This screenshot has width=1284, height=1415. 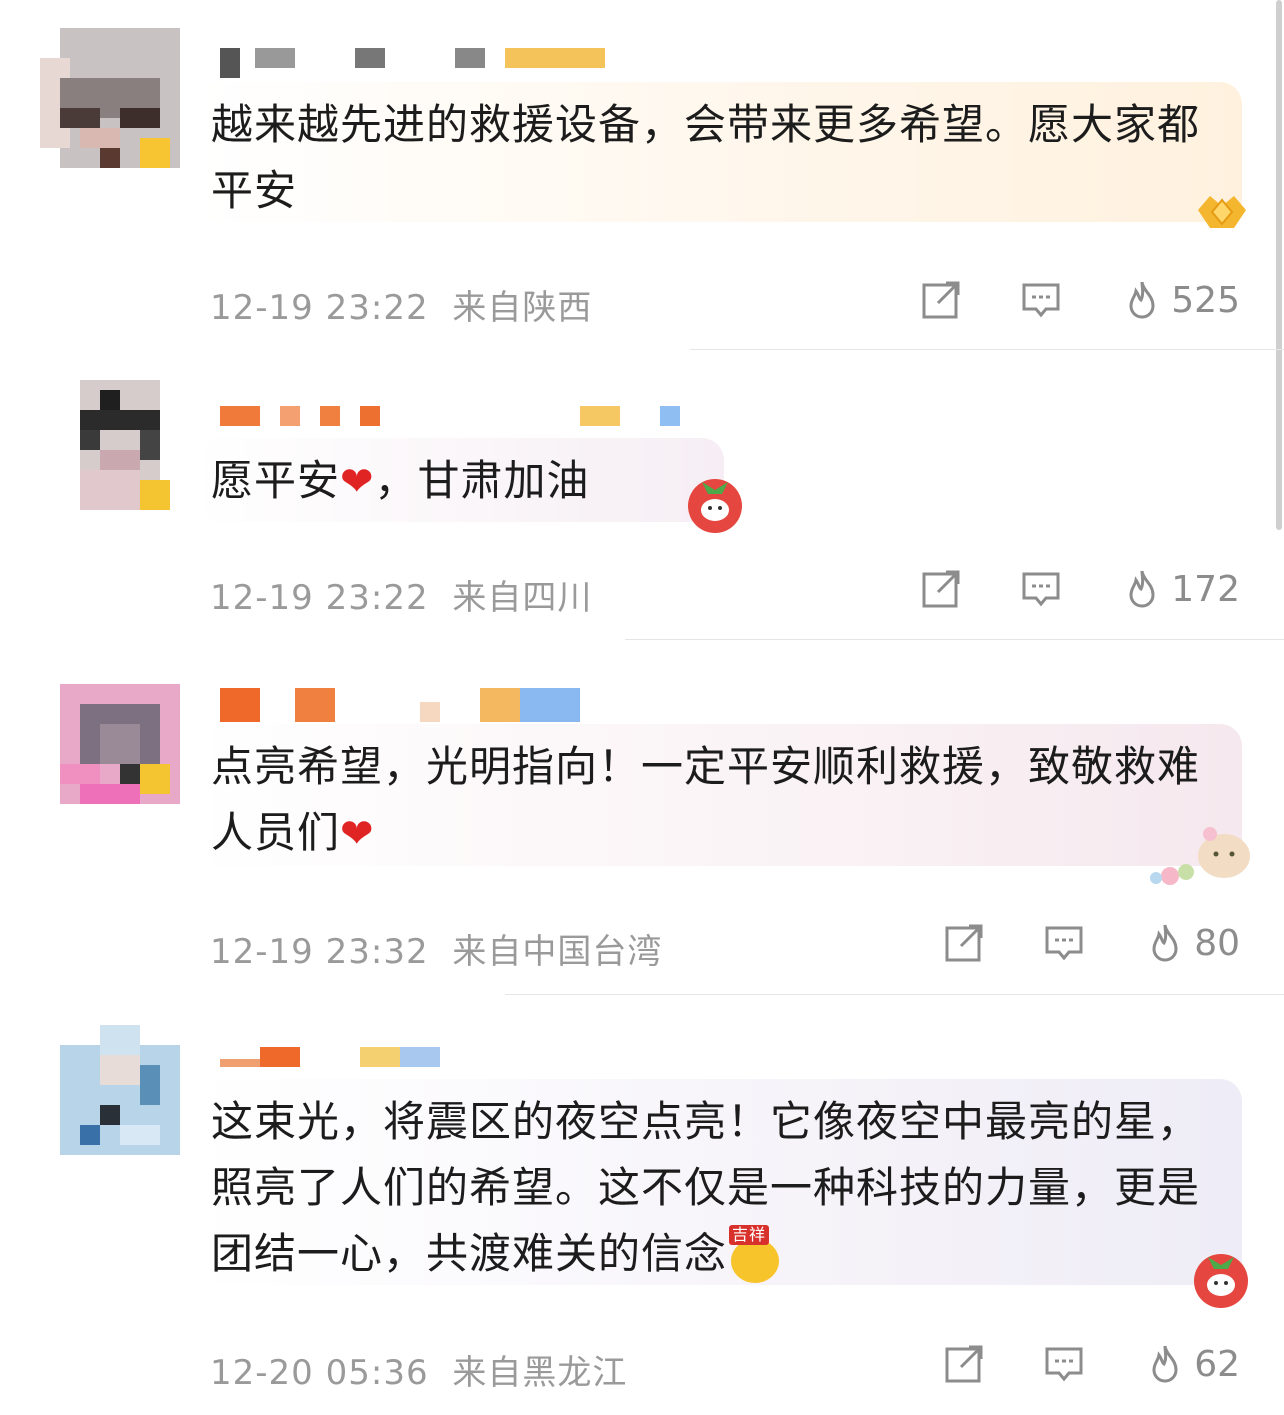 I want to click on comment-text: 越来越先进的救援设备，会带来更多希望。愿大家都平安, so click(x=706, y=157).